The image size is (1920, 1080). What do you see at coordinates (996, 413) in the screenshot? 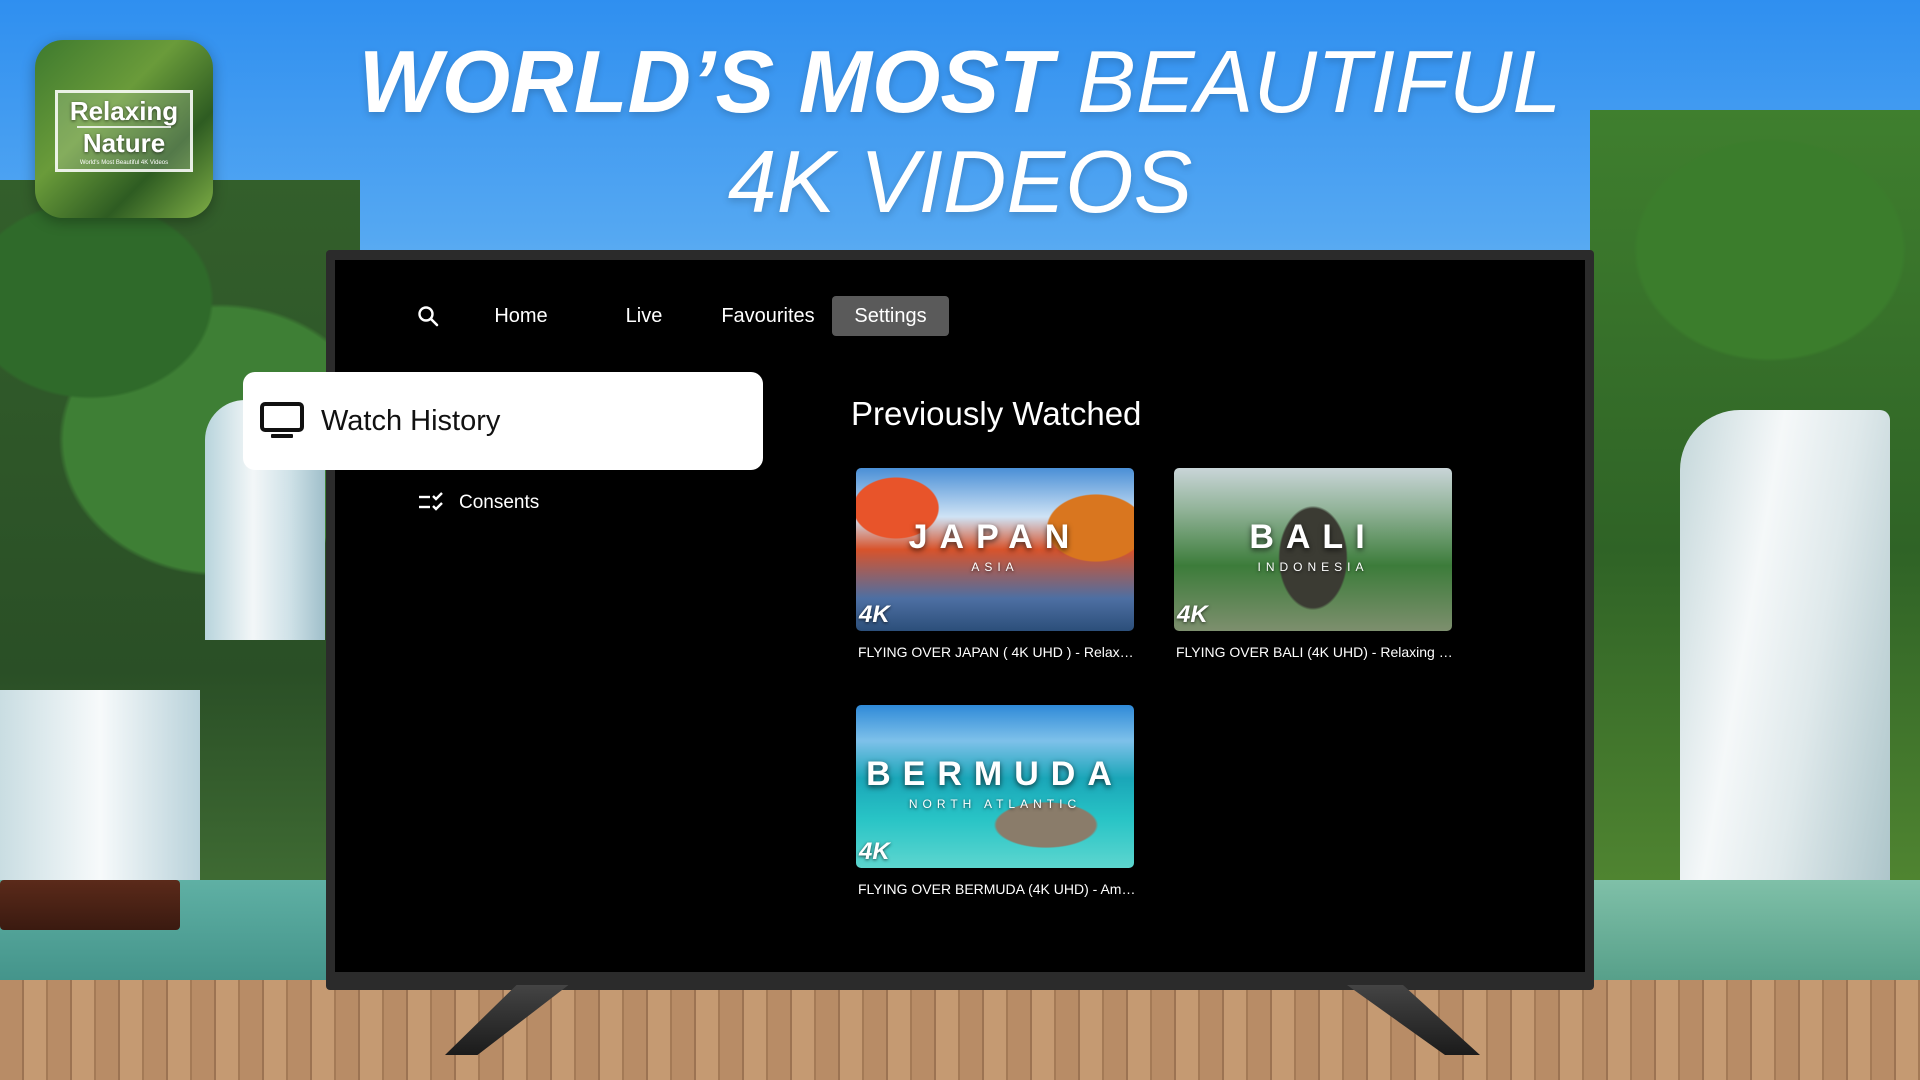
I see `section-title: Previously Watched` at bounding box center [996, 413].